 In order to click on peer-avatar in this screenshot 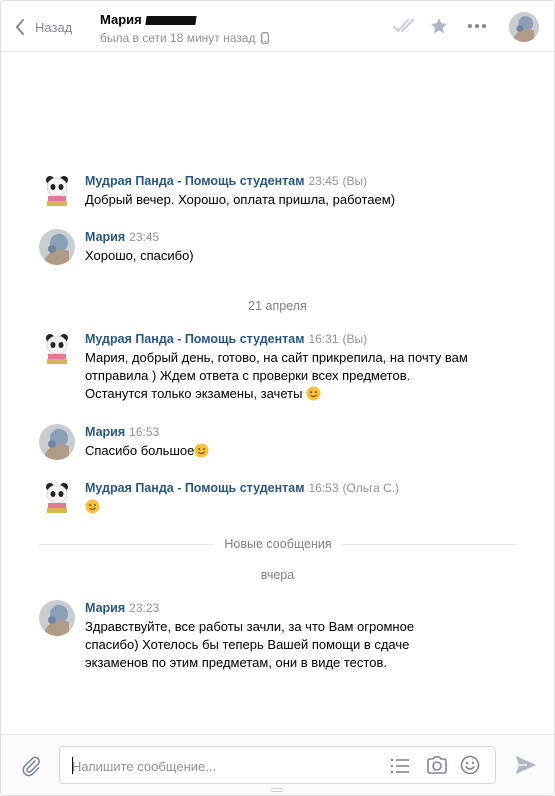, I will do `click(524, 27)`.